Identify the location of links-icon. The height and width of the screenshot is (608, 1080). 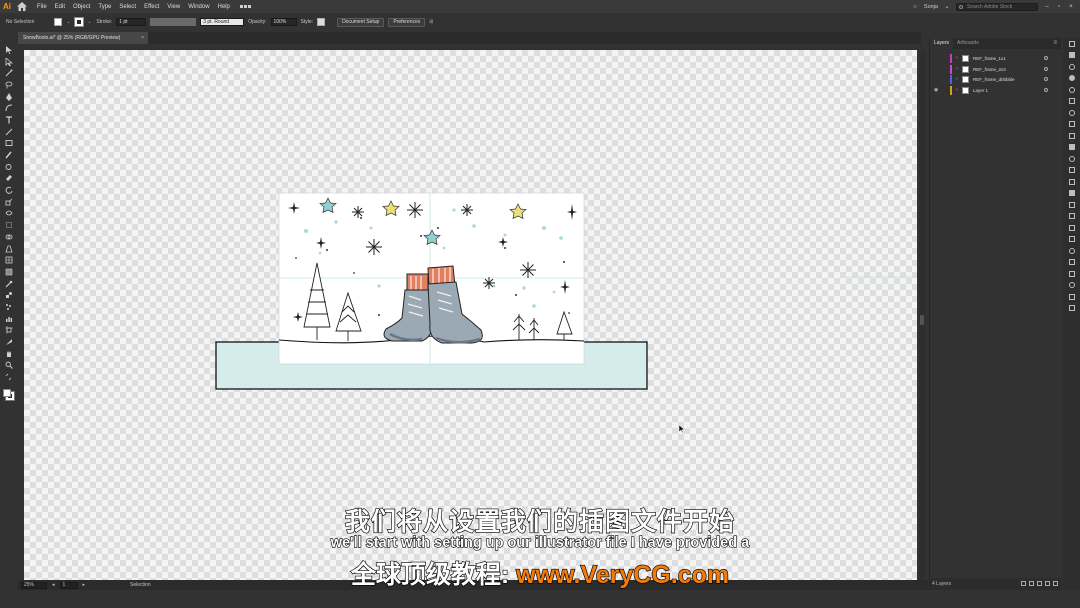
(1071, 67).